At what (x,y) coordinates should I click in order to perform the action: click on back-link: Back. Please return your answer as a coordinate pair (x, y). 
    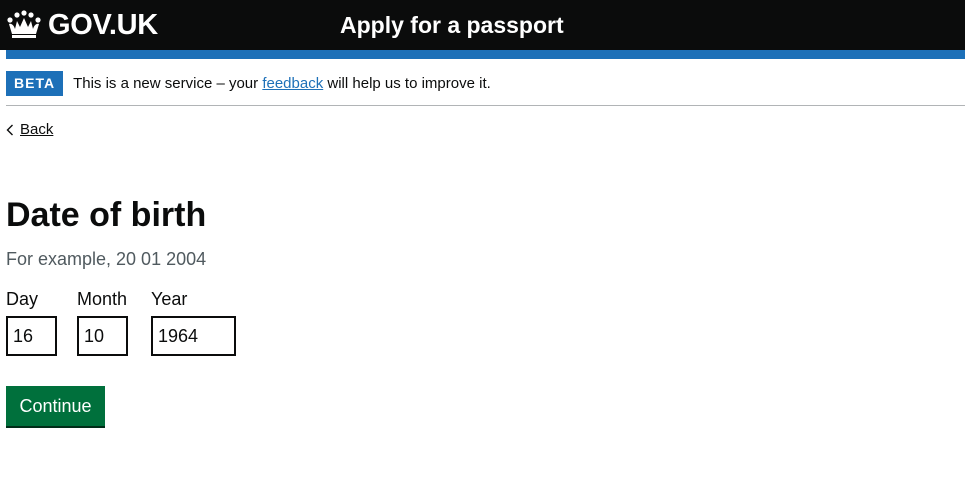
    Looking at the image, I should click on (29, 129).